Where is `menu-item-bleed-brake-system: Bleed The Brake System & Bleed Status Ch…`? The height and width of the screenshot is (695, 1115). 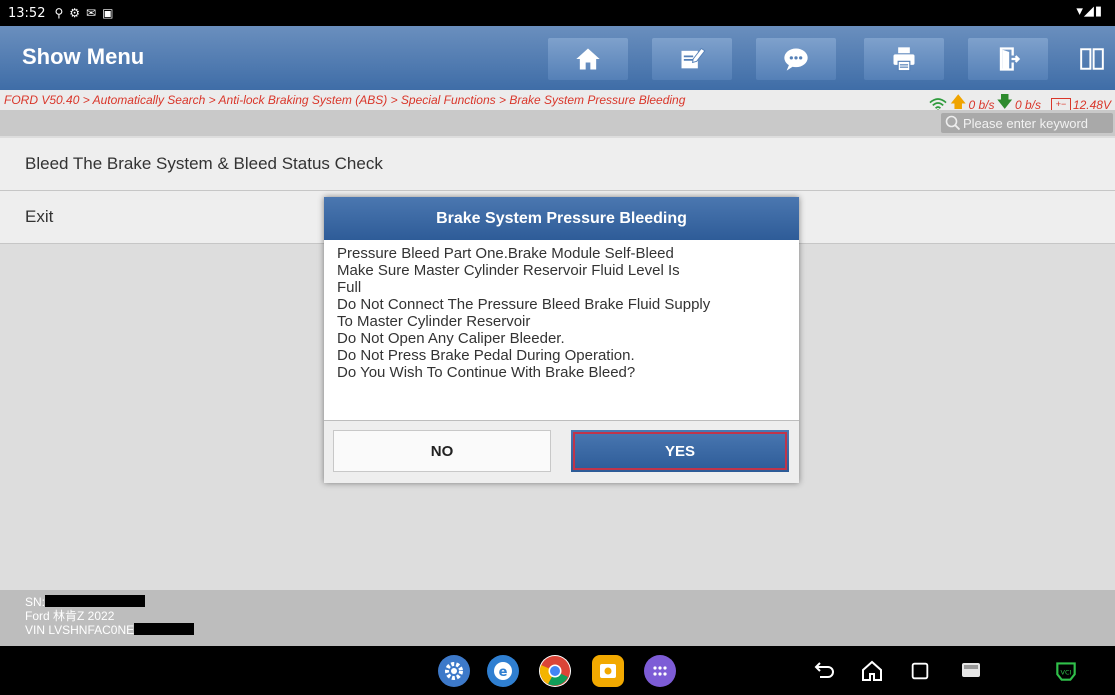 menu-item-bleed-brake-system: Bleed The Brake System & Bleed Status Ch… is located at coordinates (557, 164).